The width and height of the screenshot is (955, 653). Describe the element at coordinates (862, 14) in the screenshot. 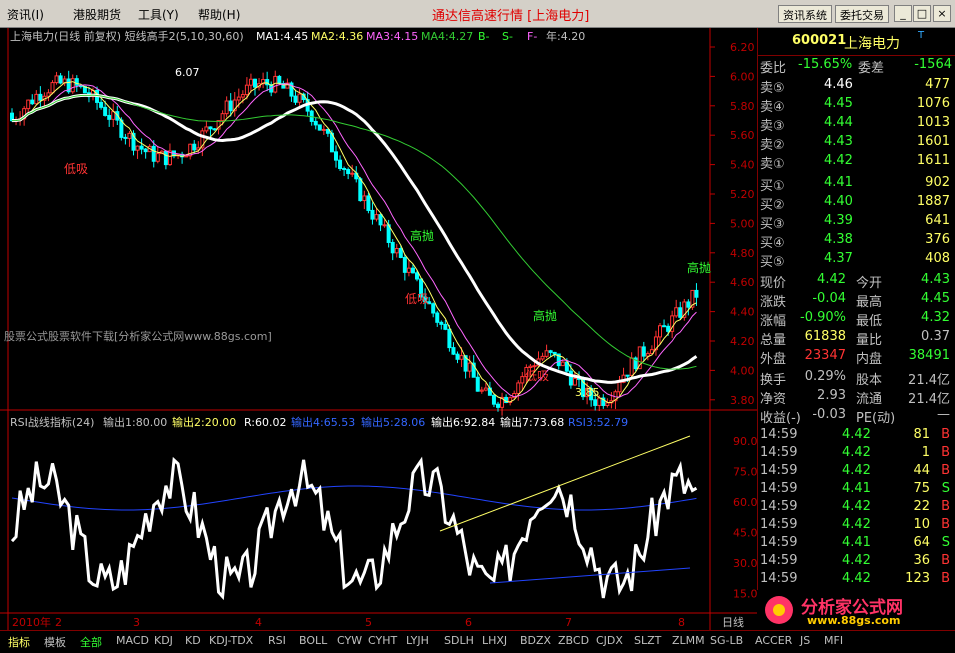

I see `trade-button: 委托交易` at that location.